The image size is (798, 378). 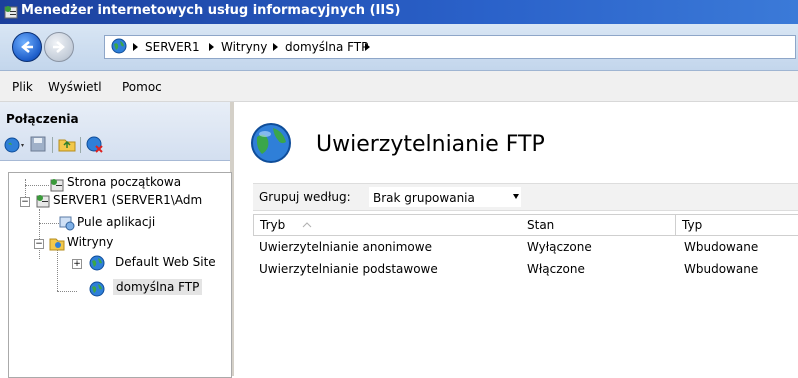 I want to click on back-button, so click(x=27, y=47).